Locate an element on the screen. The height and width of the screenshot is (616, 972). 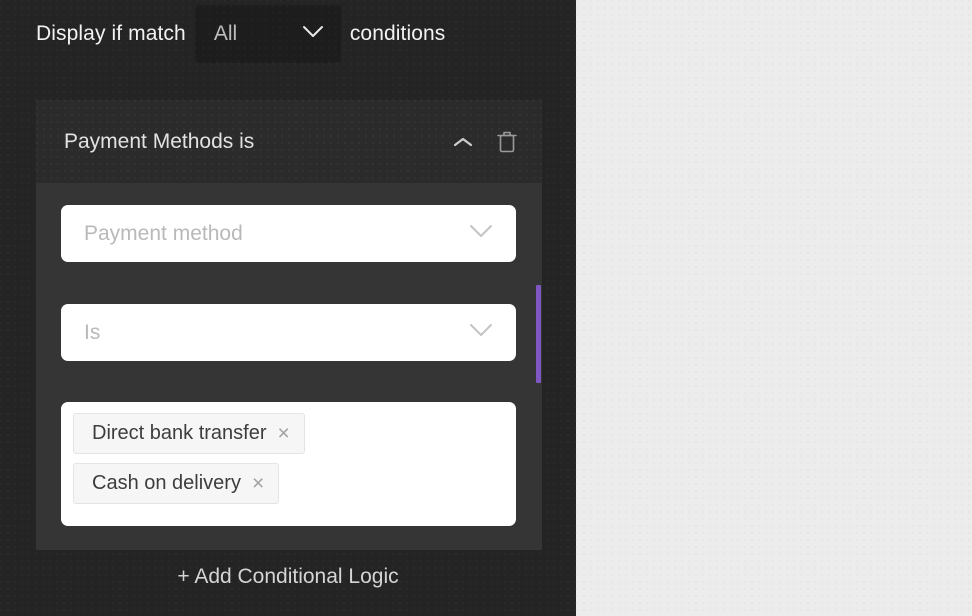
add-conditional-logic-button: + Add Conditional Logic is located at coordinates (288, 577).